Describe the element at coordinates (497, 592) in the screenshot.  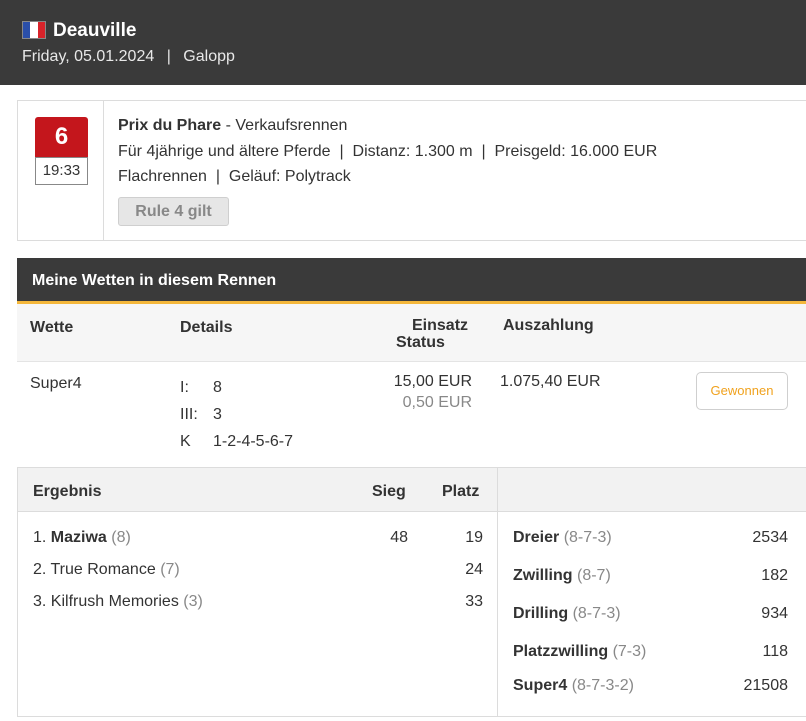
I see `results-divider` at that location.